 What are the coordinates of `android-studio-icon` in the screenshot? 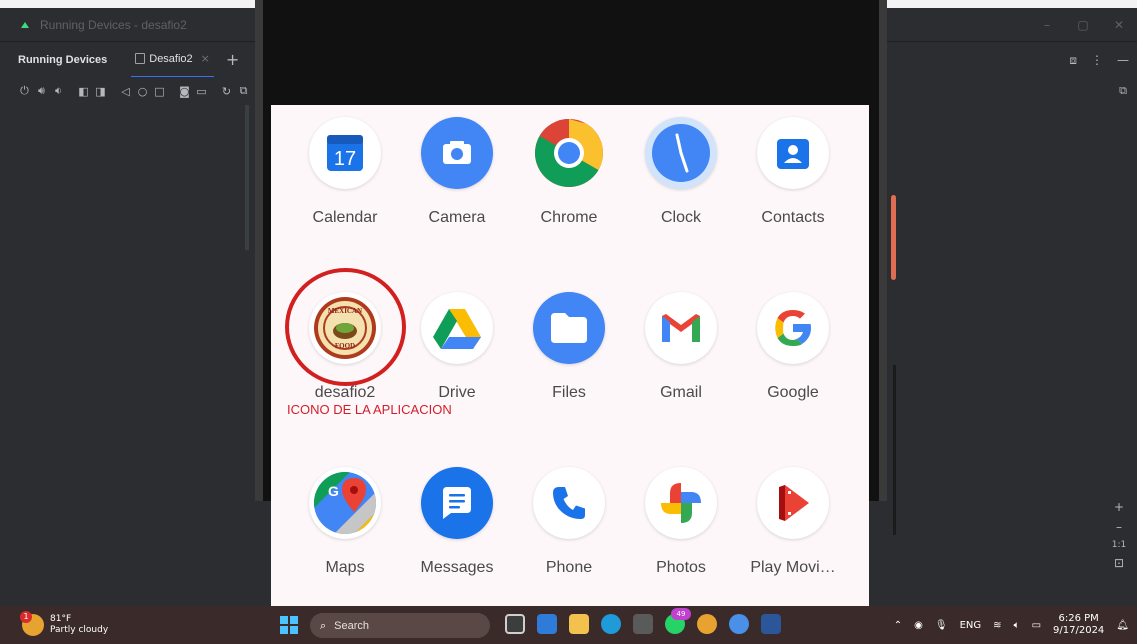 It's located at (25, 24).